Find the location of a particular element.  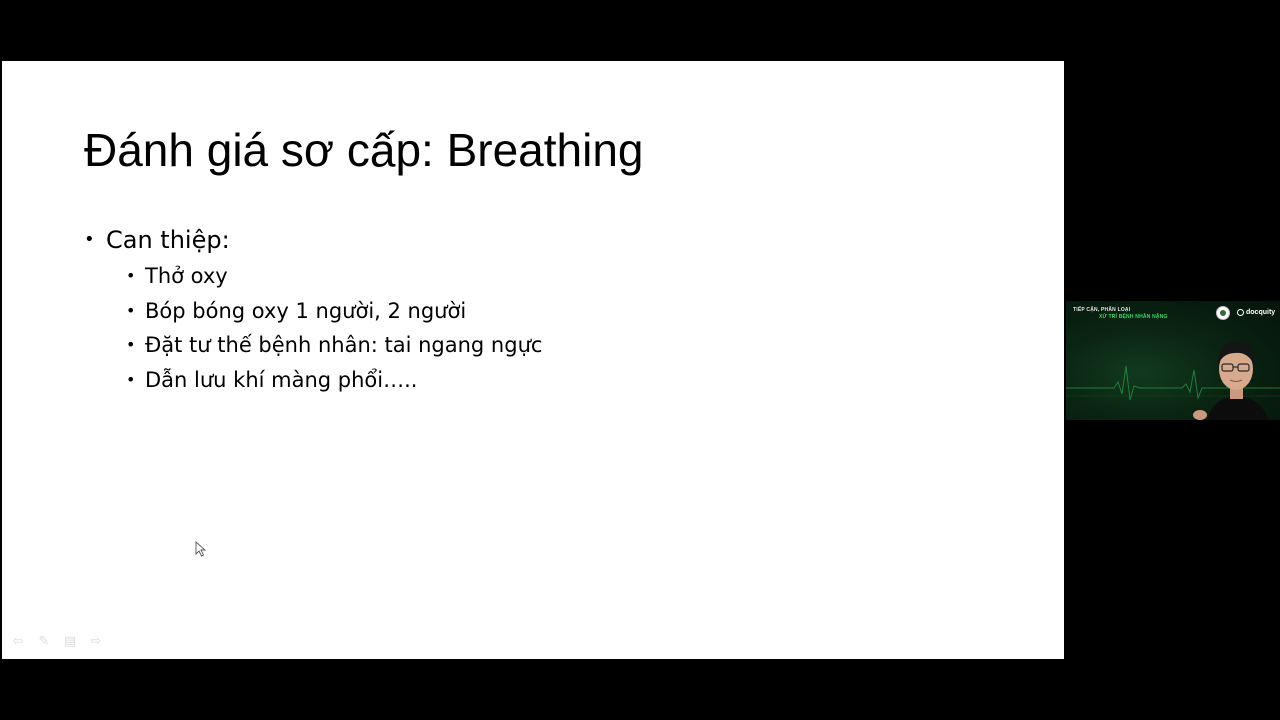

ministry-seal-icon is located at coordinates (1223, 313).